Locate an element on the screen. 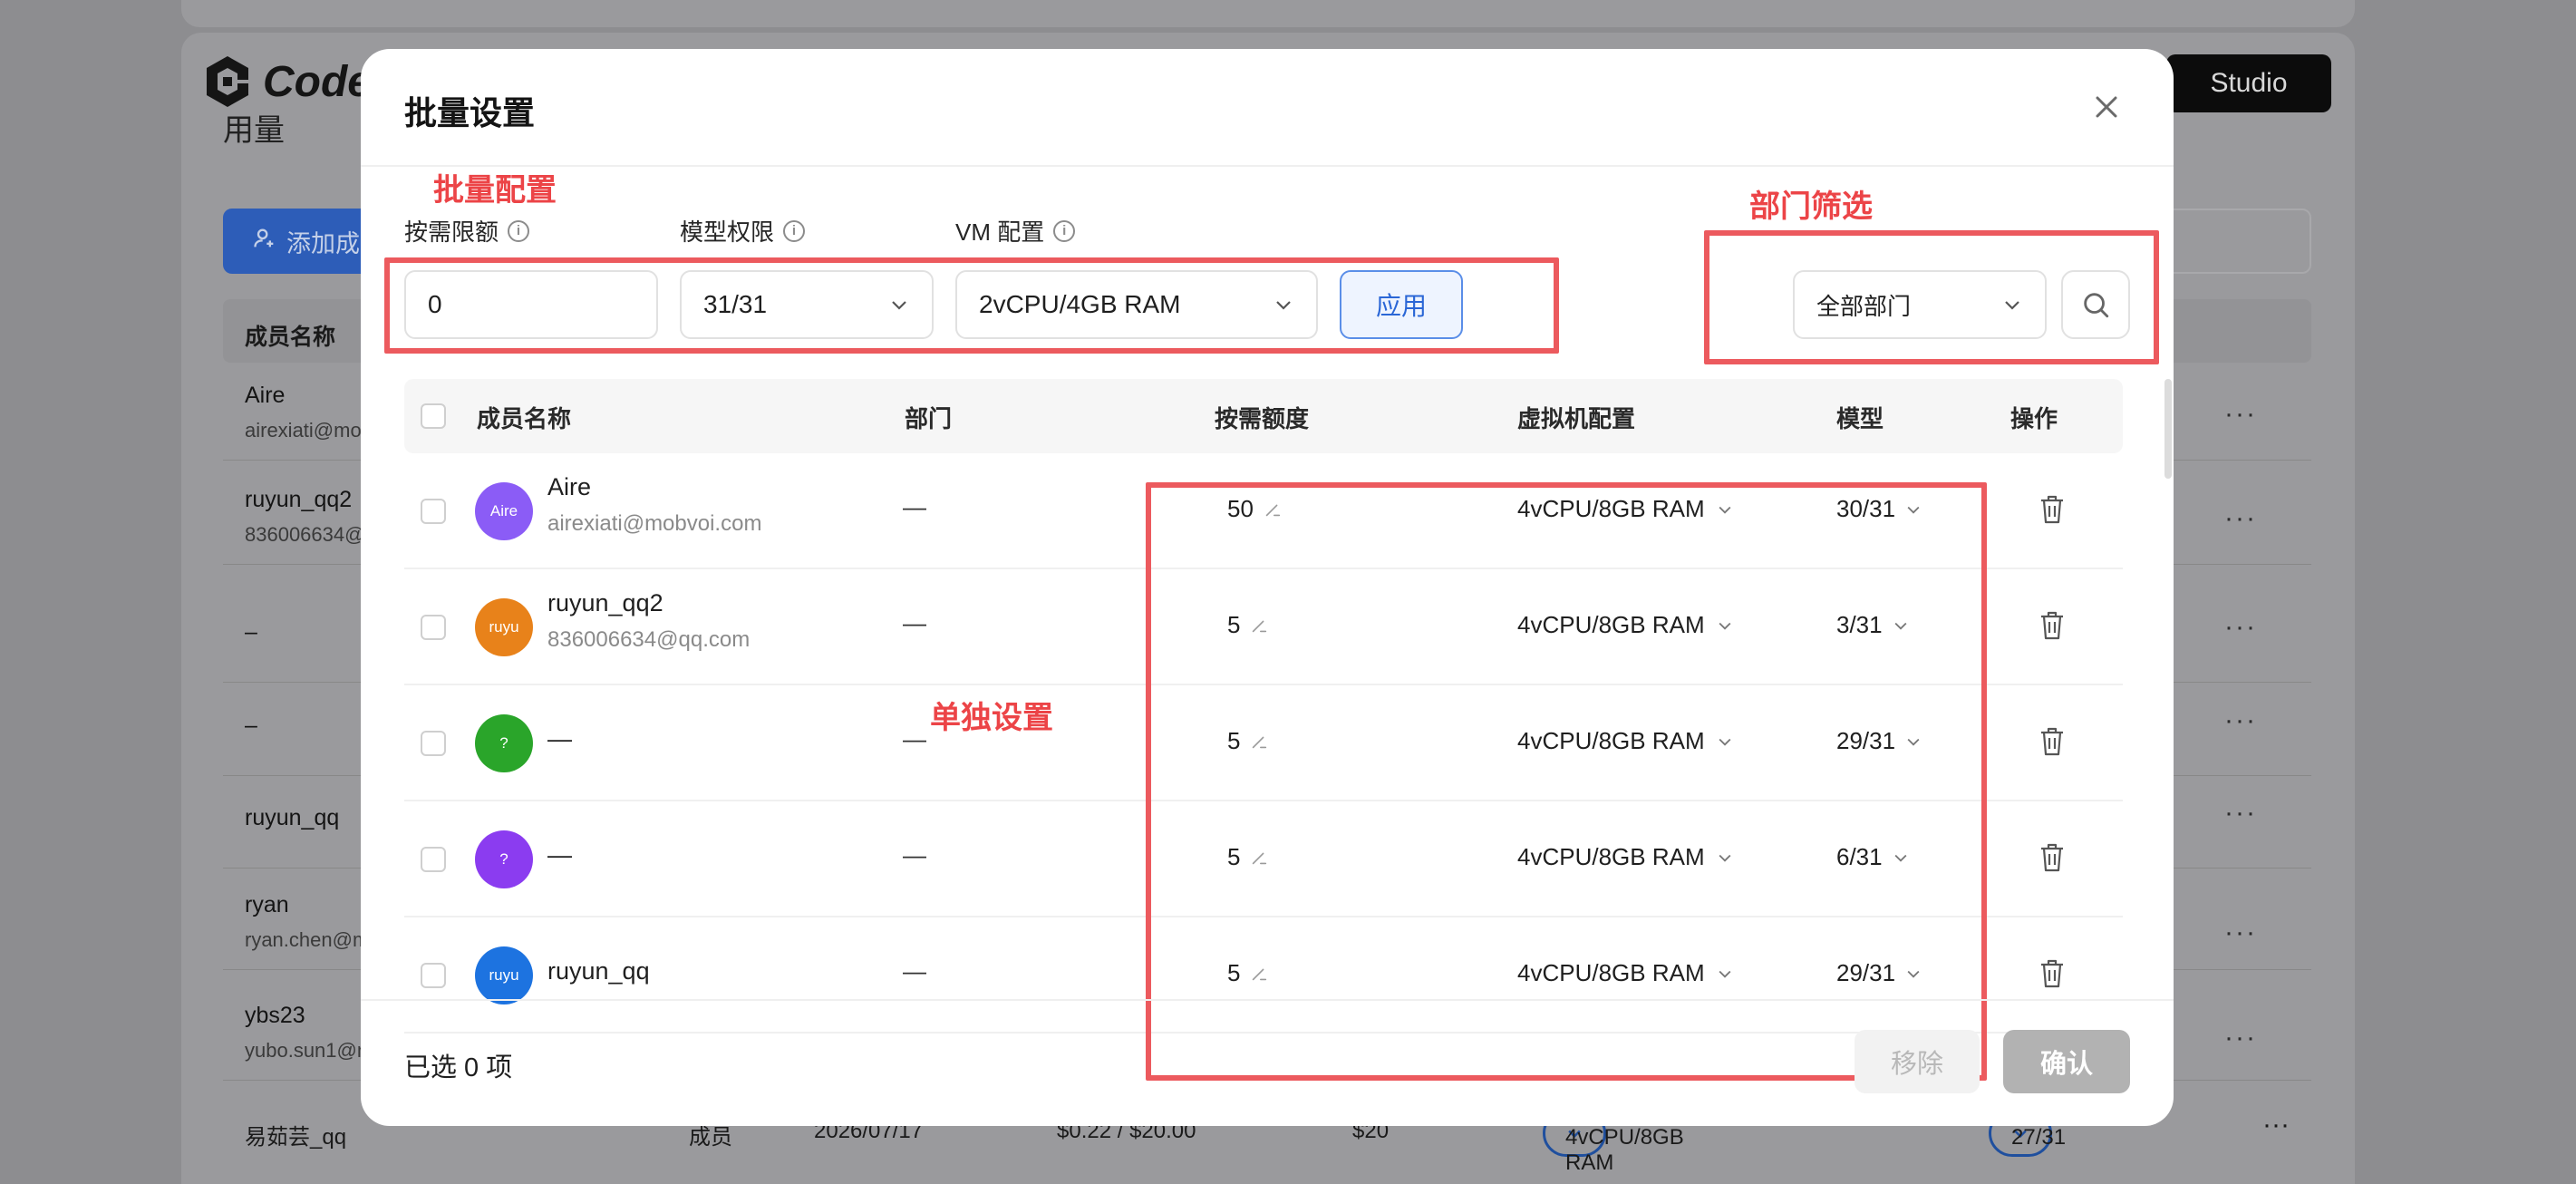 Image resolution: width=2576 pixels, height=1184 pixels. studio-button: Studio is located at coordinates (2248, 83).